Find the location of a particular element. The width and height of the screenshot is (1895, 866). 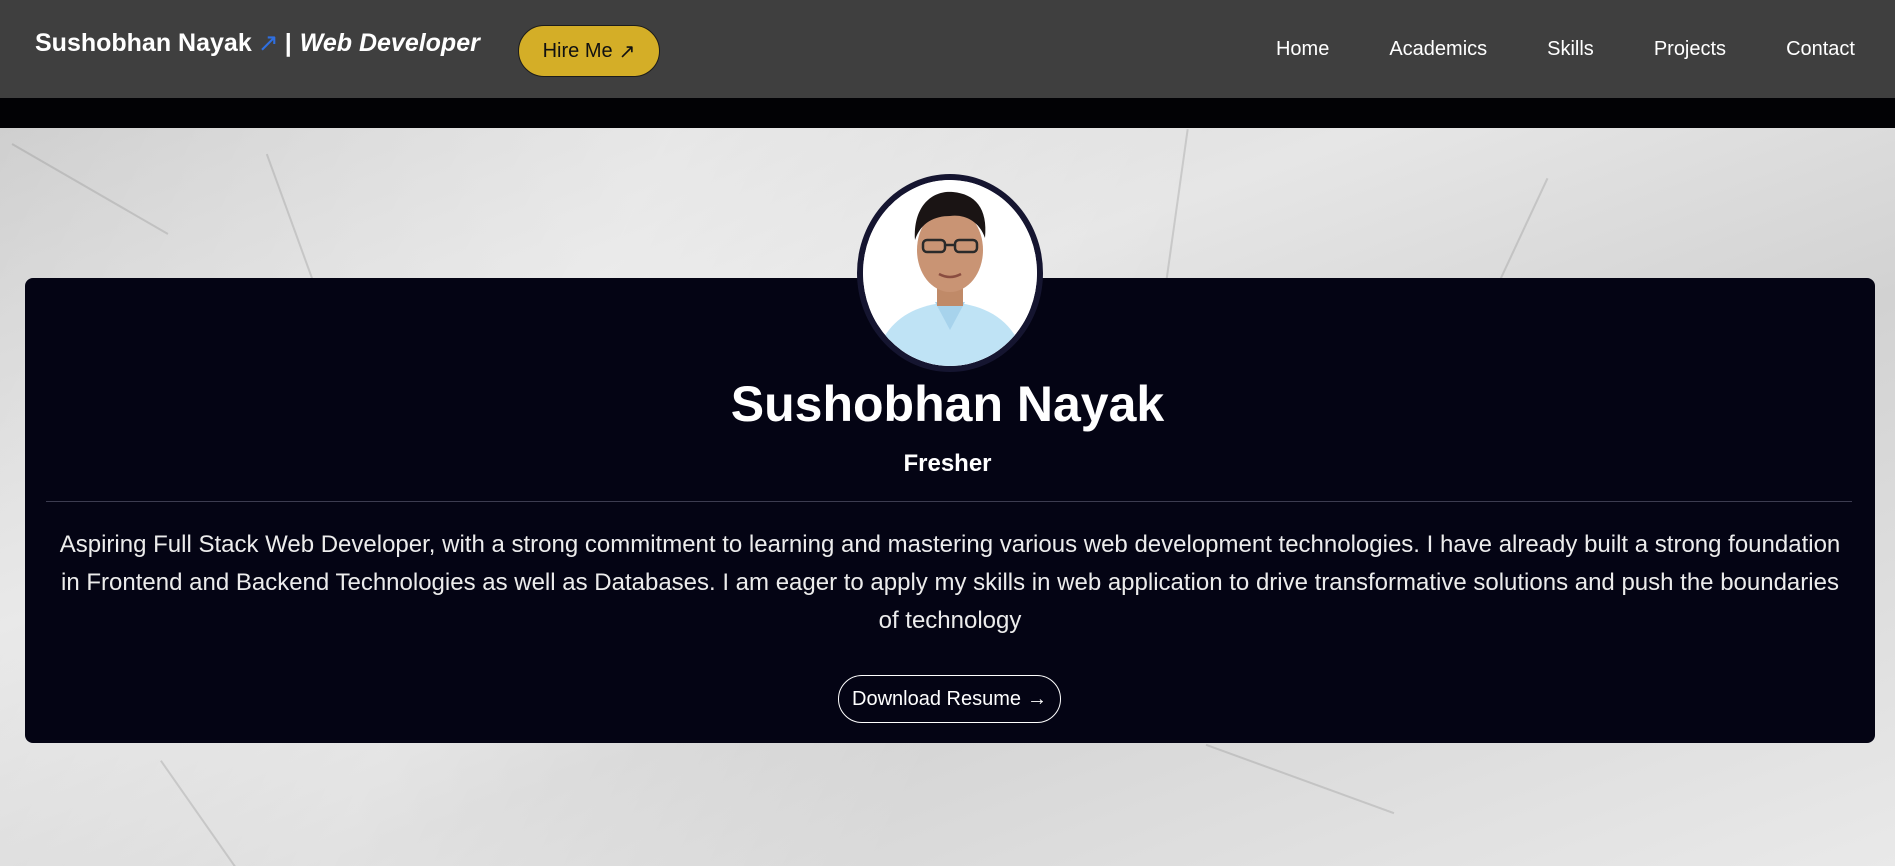

nav-item-projects: Projects is located at coordinates (1690, 49).